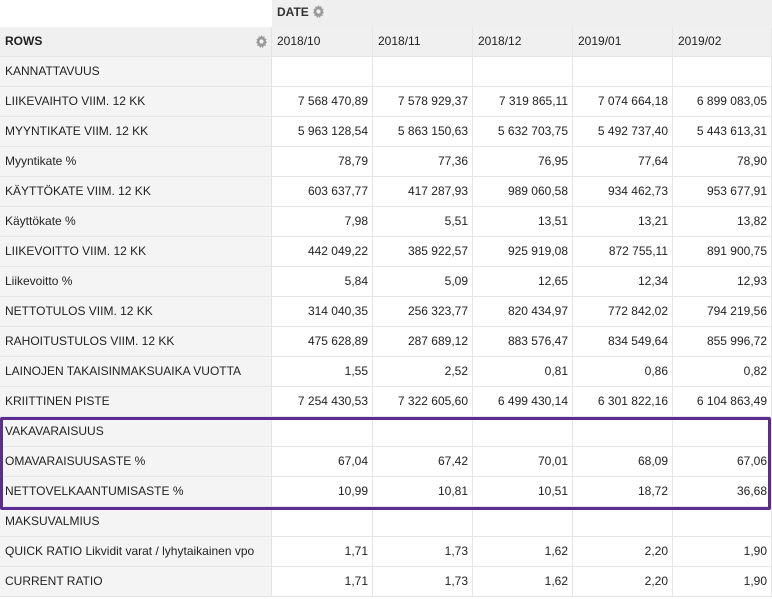 This screenshot has height=599, width=772. Describe the element at coordinates (523, 281) in the screenshot. I see `table-cell: 12,65` at that location.